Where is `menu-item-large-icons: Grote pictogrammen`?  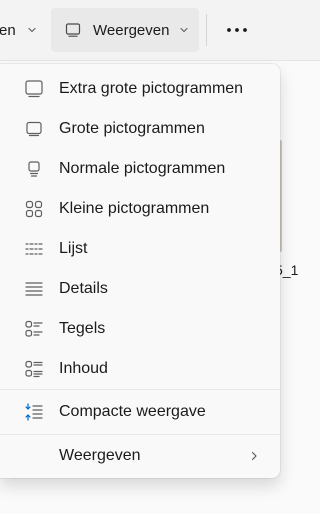 menu-item-large-icons: Grote pictogrammen is located at coordinates (140, 129).